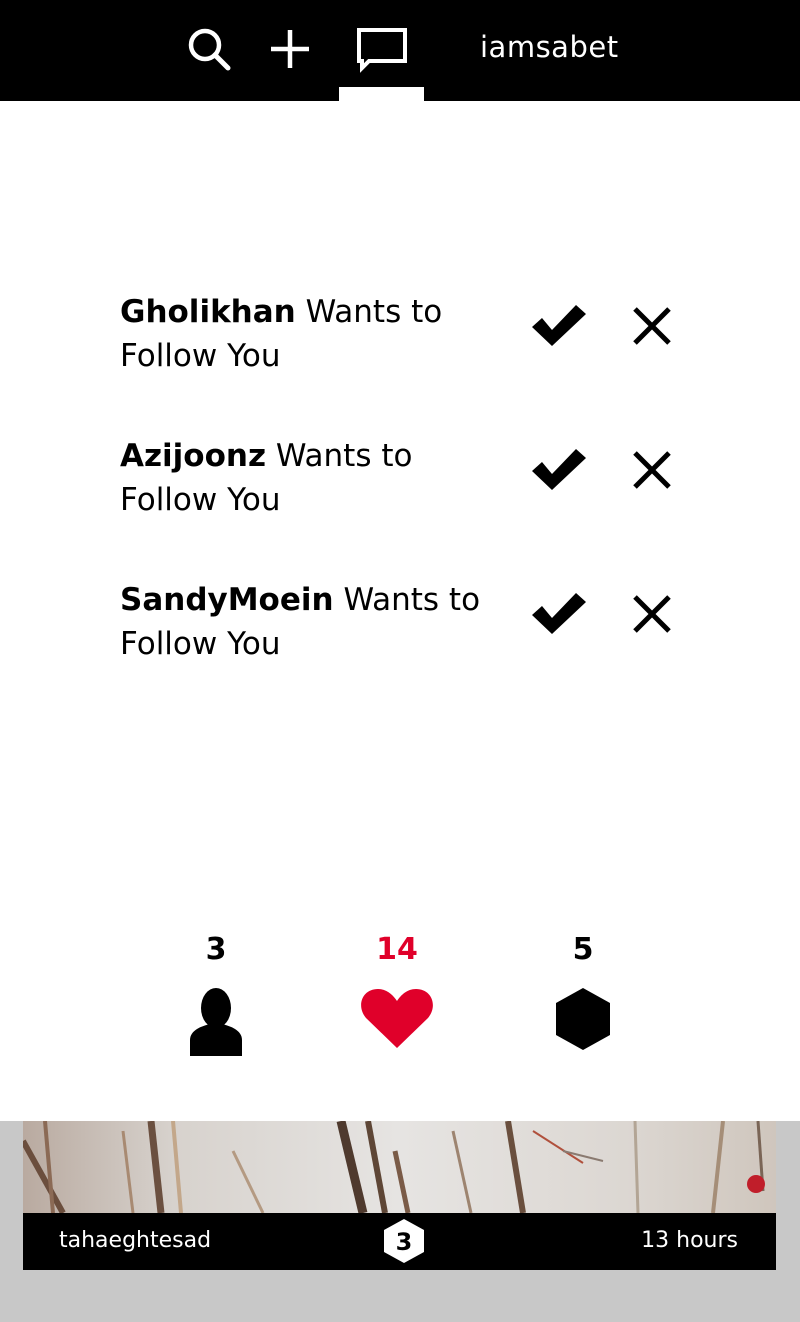 The width and height of the screenshot is (800, 1322). I want to click on posts-stat: 5, so click(583, 991).